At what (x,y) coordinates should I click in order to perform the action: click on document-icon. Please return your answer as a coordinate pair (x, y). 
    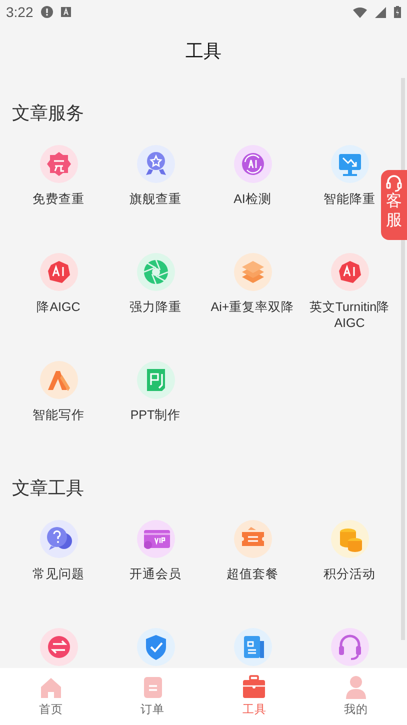
    Looking at the image, I should click on (155, 380).